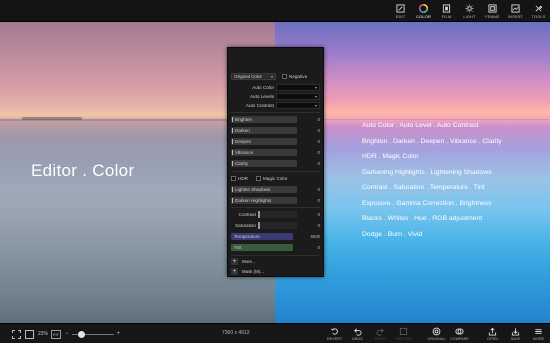 Image resolution: width=550 pixels, height=343 pixels. I want to click on clarity-value: 0, so click(308, 163).